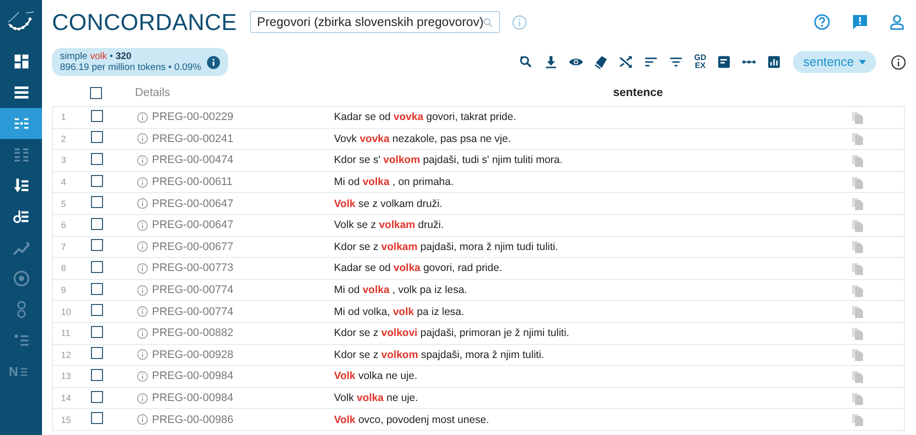 Image resolution: width=916 pixels, height=435 pixels. What do you see at coordinates (724, 62) in the screenshot?
I see `document-icon` at bounding box center [724, 62].